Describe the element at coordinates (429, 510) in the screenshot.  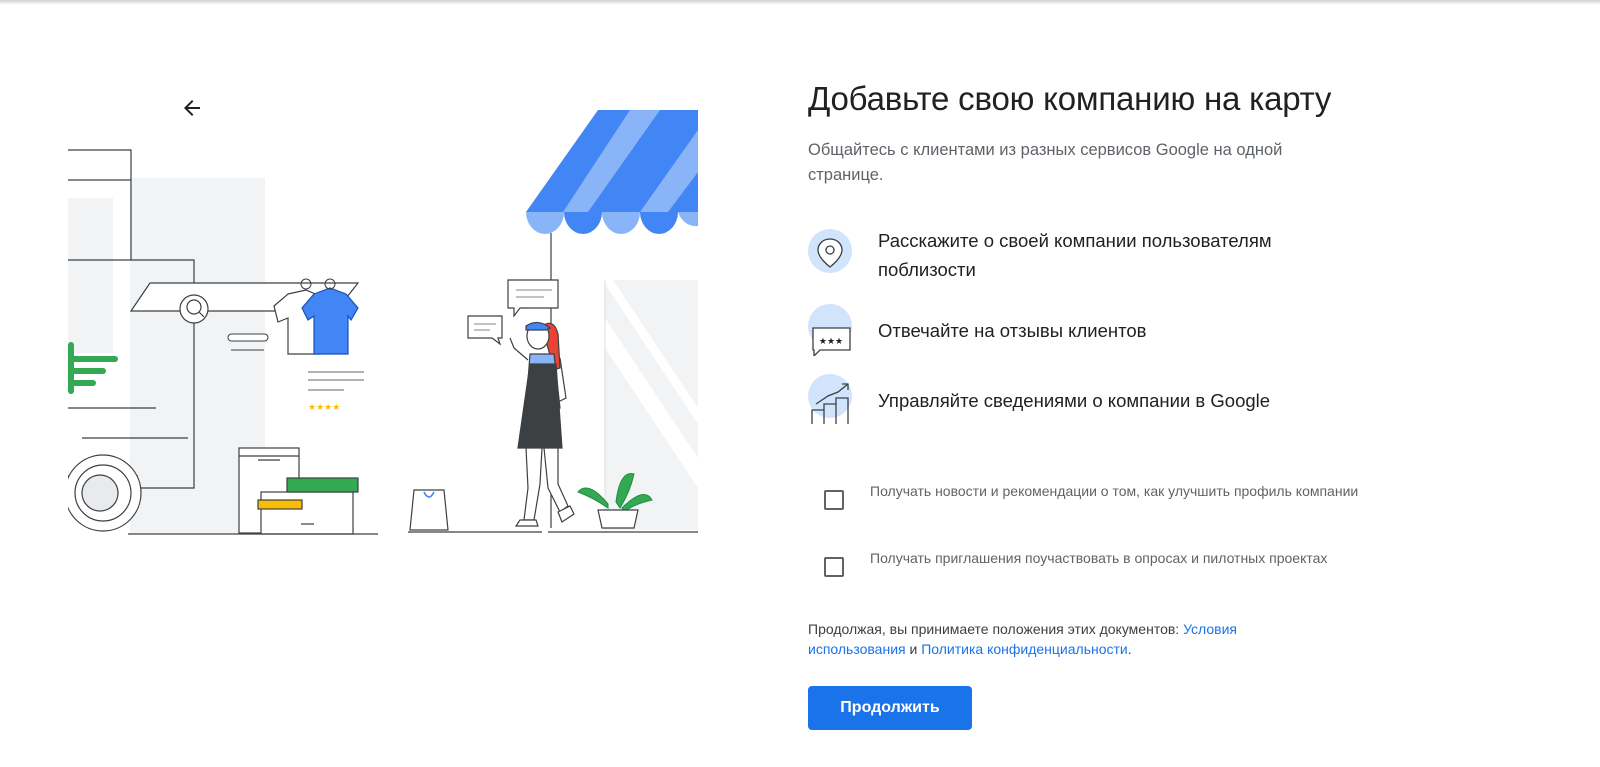
I see `shopping-bag` at that location.